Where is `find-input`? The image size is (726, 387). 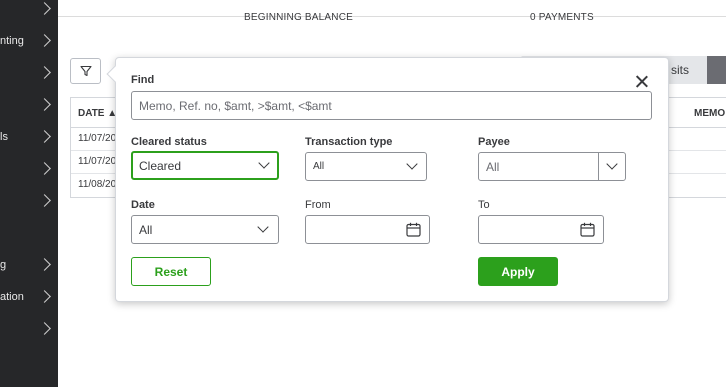
find-input is located at coordinates (391, 105).